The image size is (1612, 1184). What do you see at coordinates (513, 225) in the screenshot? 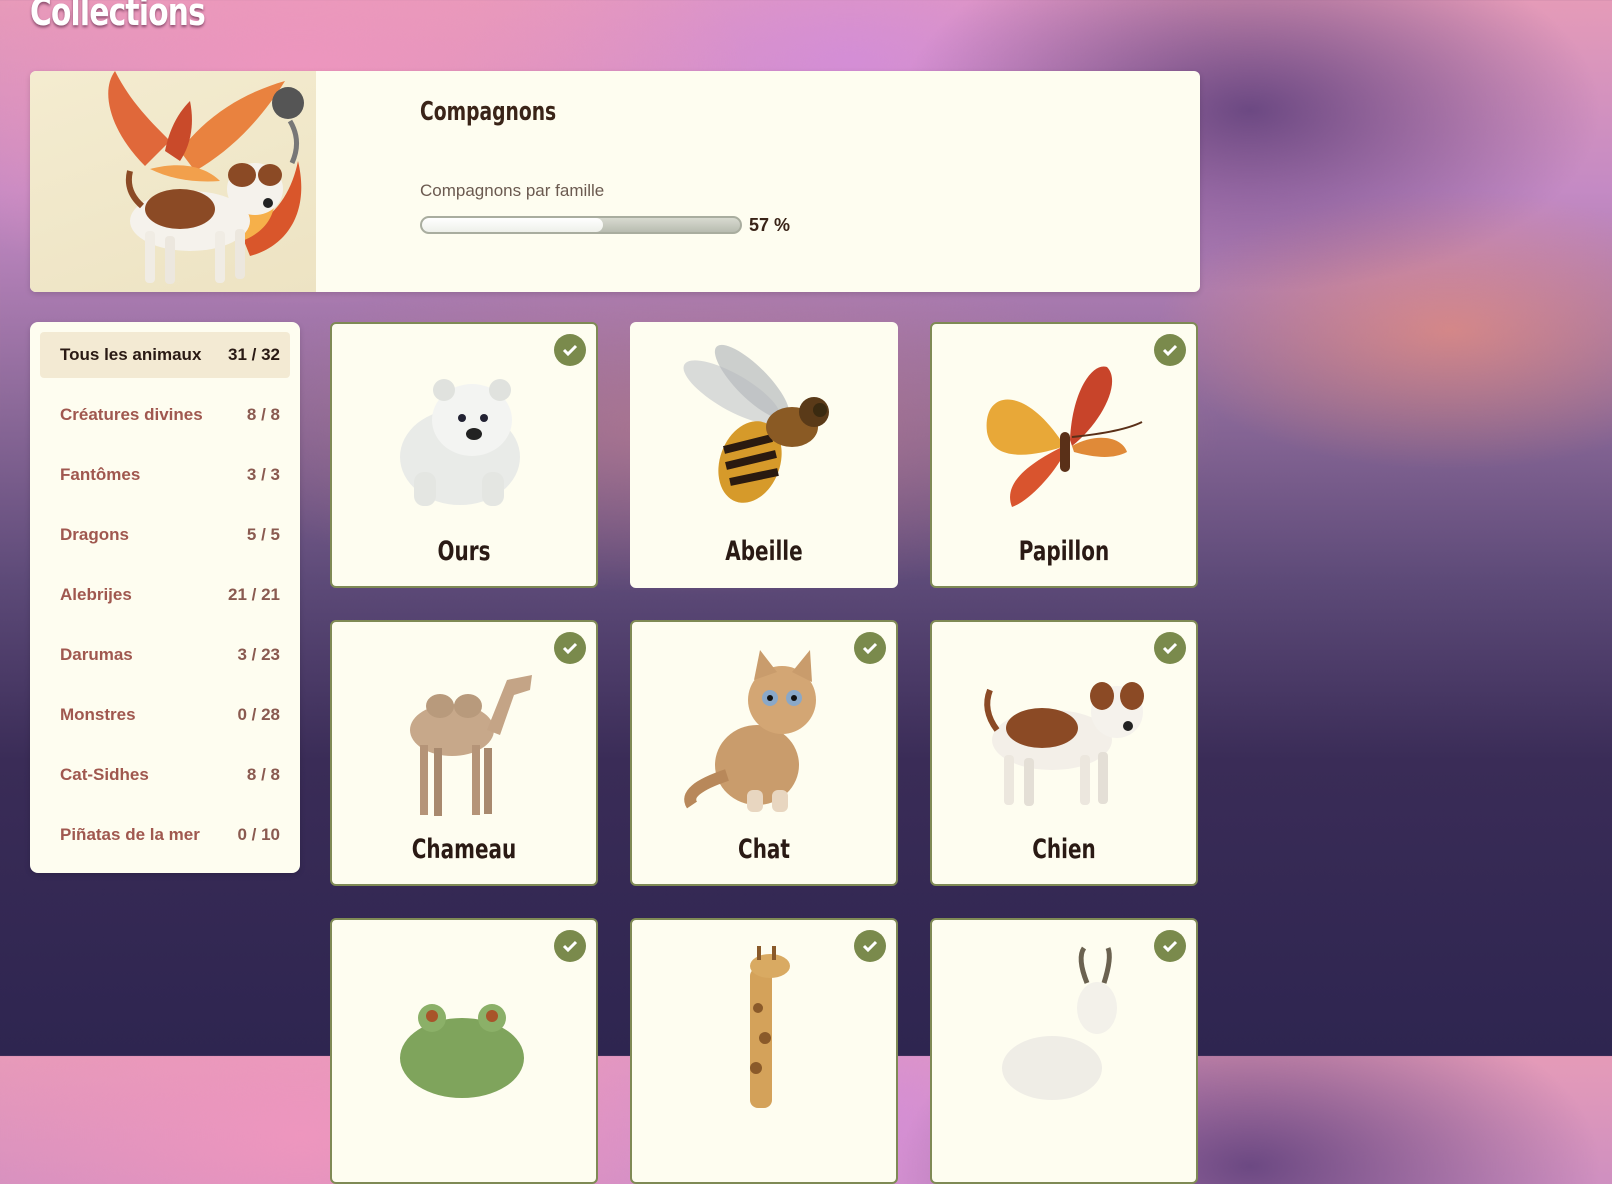
I see `progress-fill` at bounding box center [513, 225].